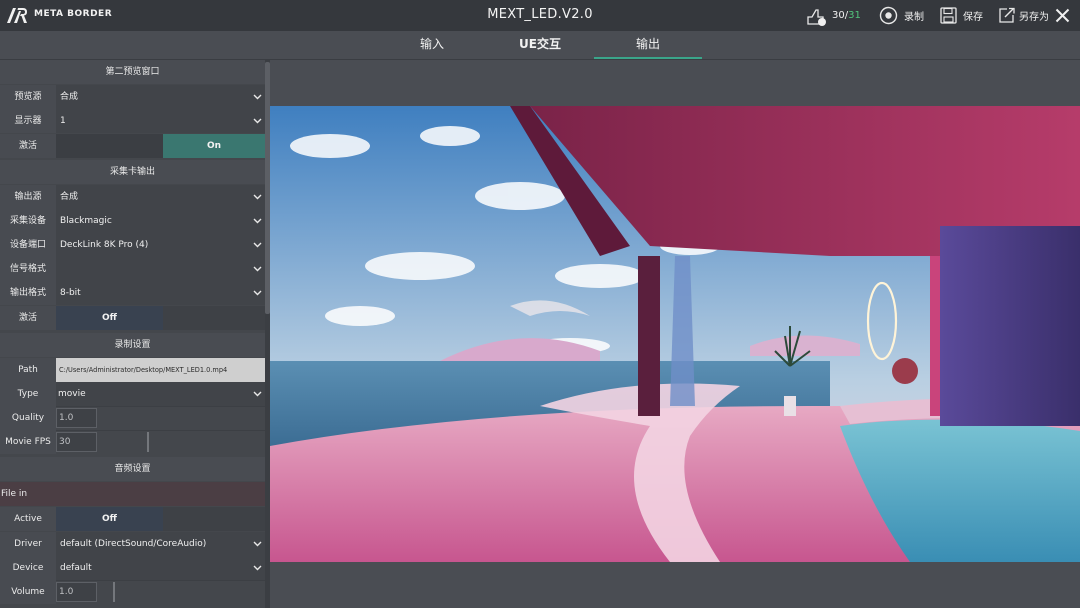 Image resolution: width=1080 pixels, height=608 pixels. What do you see at coordinates (28, 318) in the screenshot?
I see `capture-activate-label: 激活` at bounding box center [28, 318].